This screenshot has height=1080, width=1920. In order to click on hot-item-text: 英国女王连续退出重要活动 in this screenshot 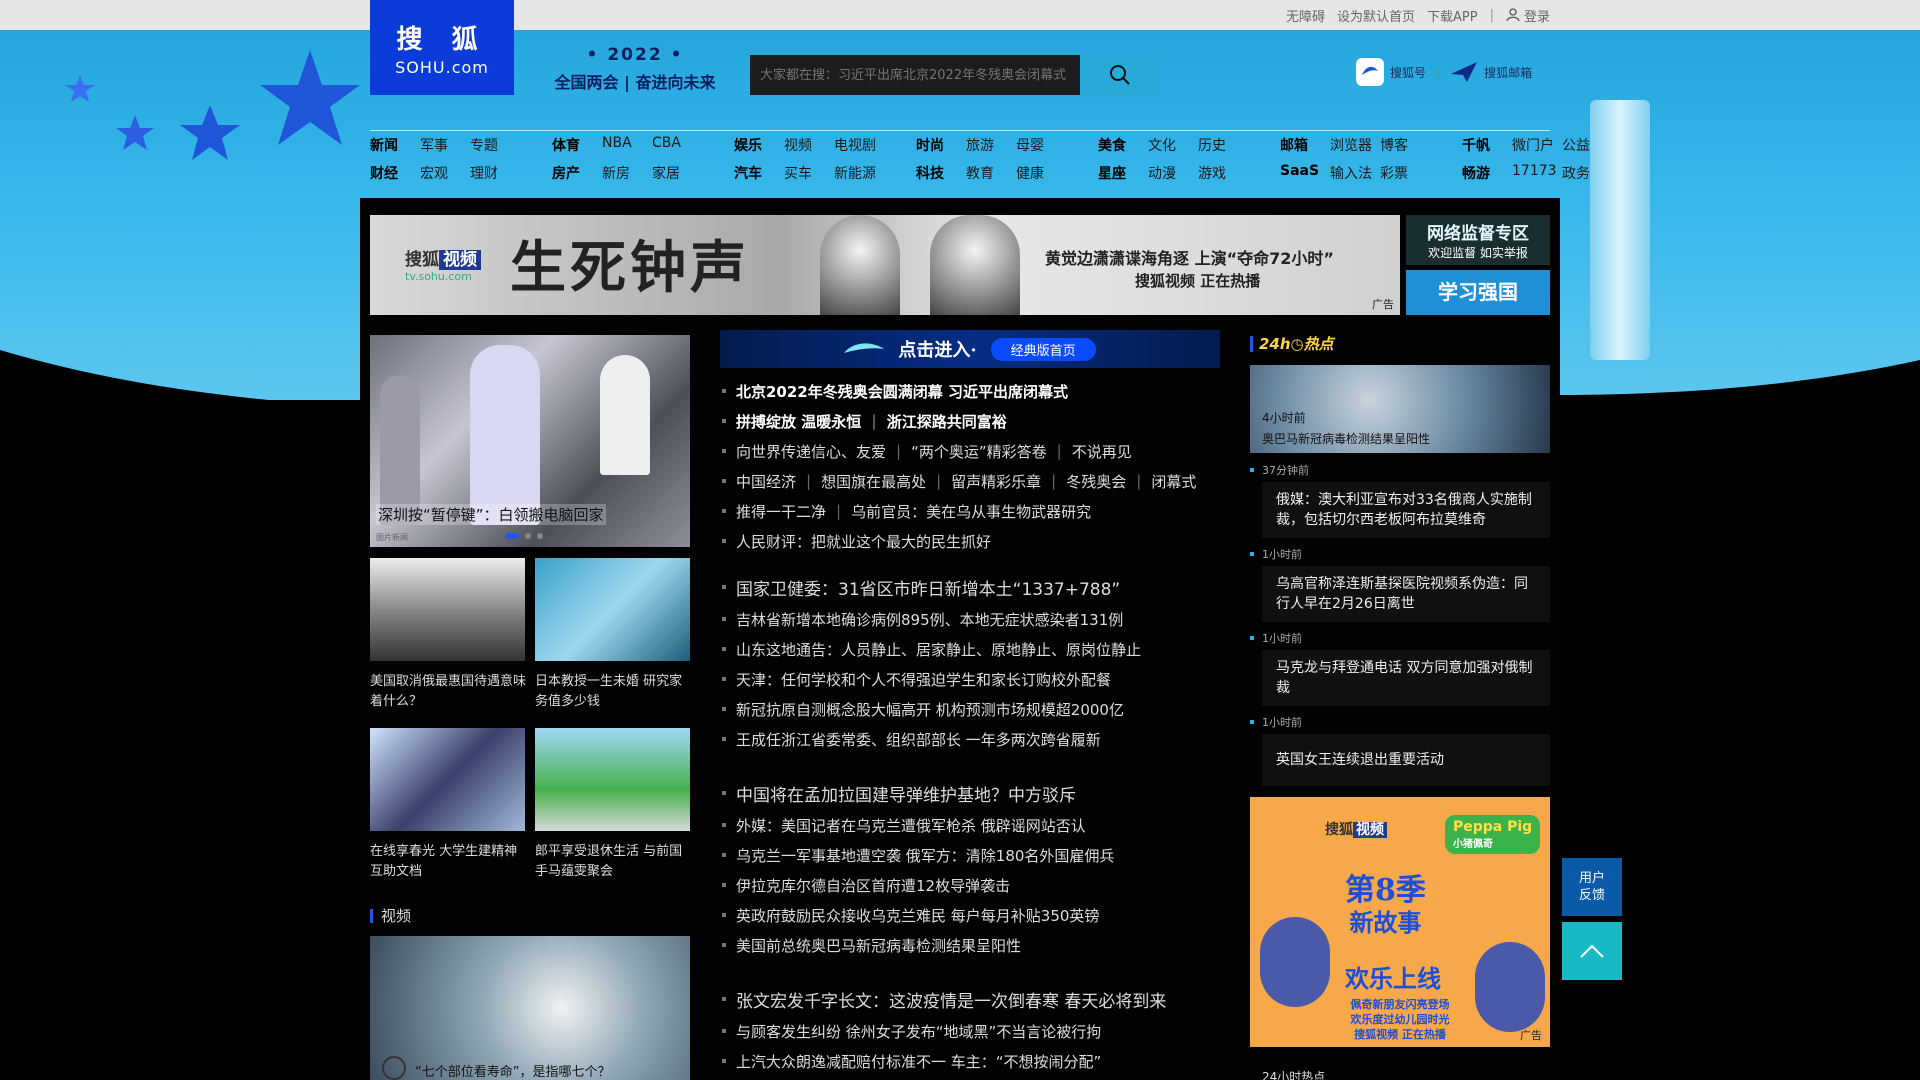, I will do `click(1406, 760)`.